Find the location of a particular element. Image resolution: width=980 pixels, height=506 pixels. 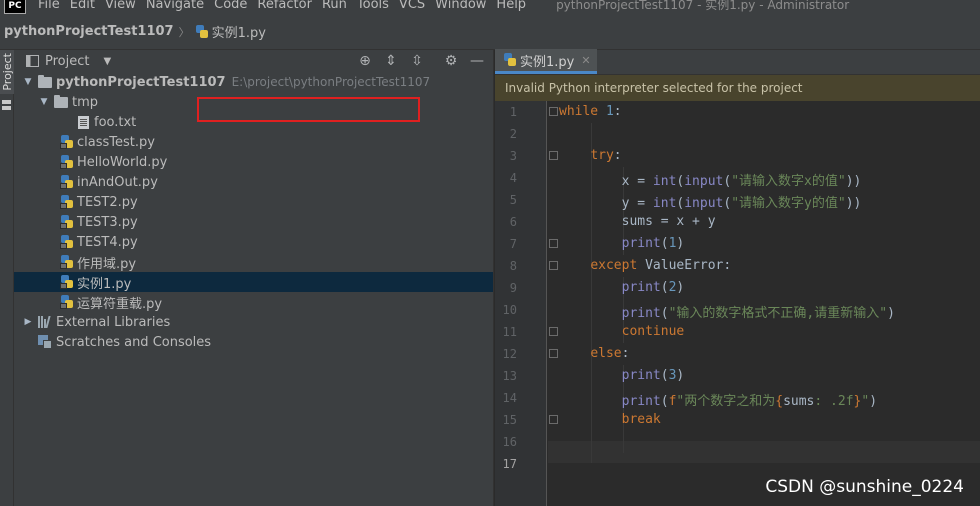

file-label: 实例1.py is located at coordinates (104, 284).